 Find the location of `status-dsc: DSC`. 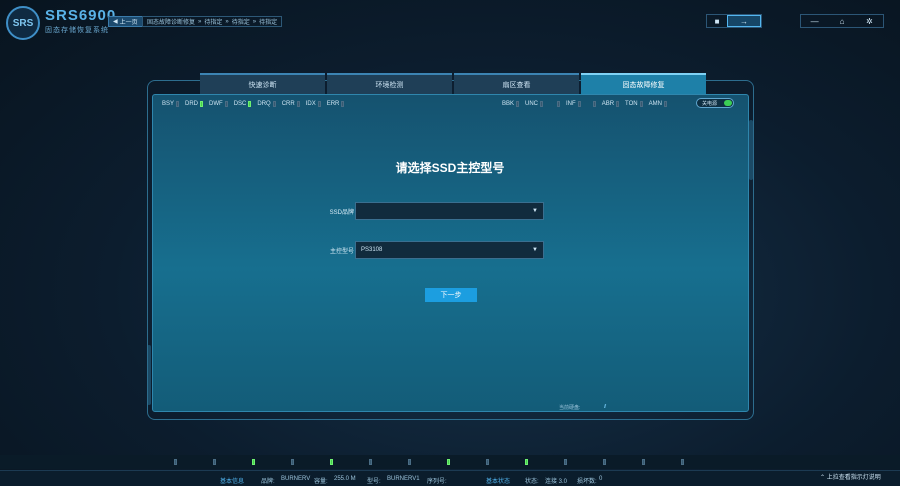

status-dsc: DSC is located at coordinates (243, 104).